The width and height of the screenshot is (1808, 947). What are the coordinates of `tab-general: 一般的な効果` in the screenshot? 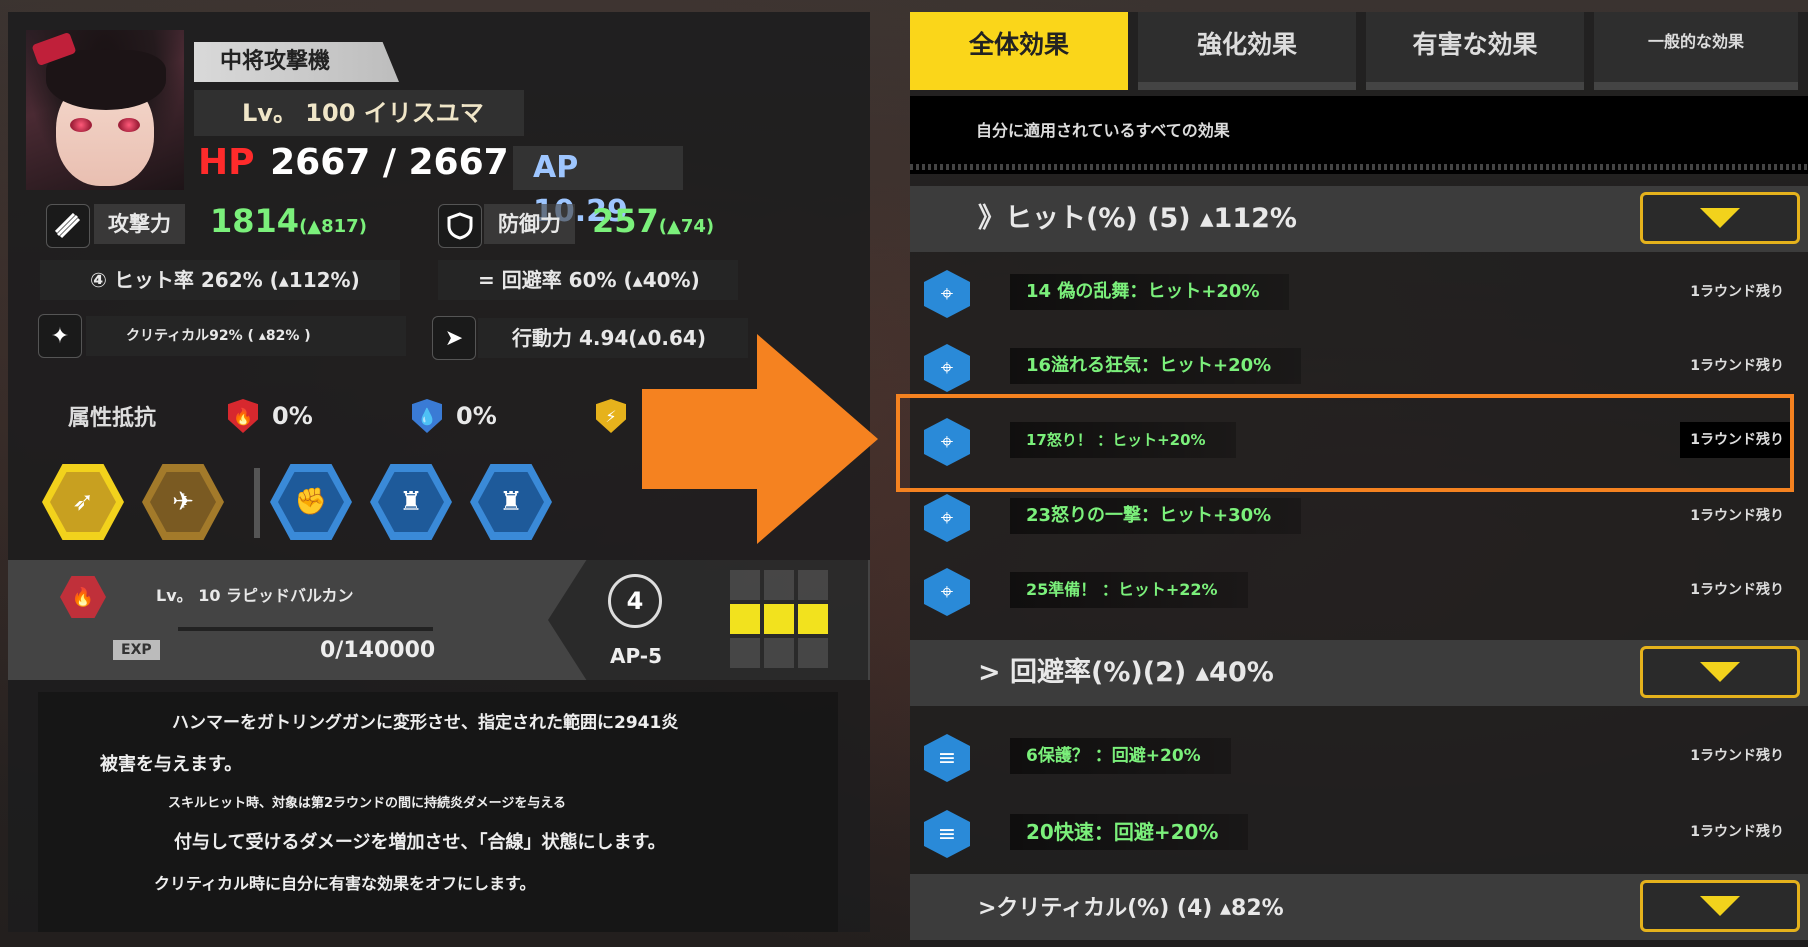 It's located at (1696, 51).